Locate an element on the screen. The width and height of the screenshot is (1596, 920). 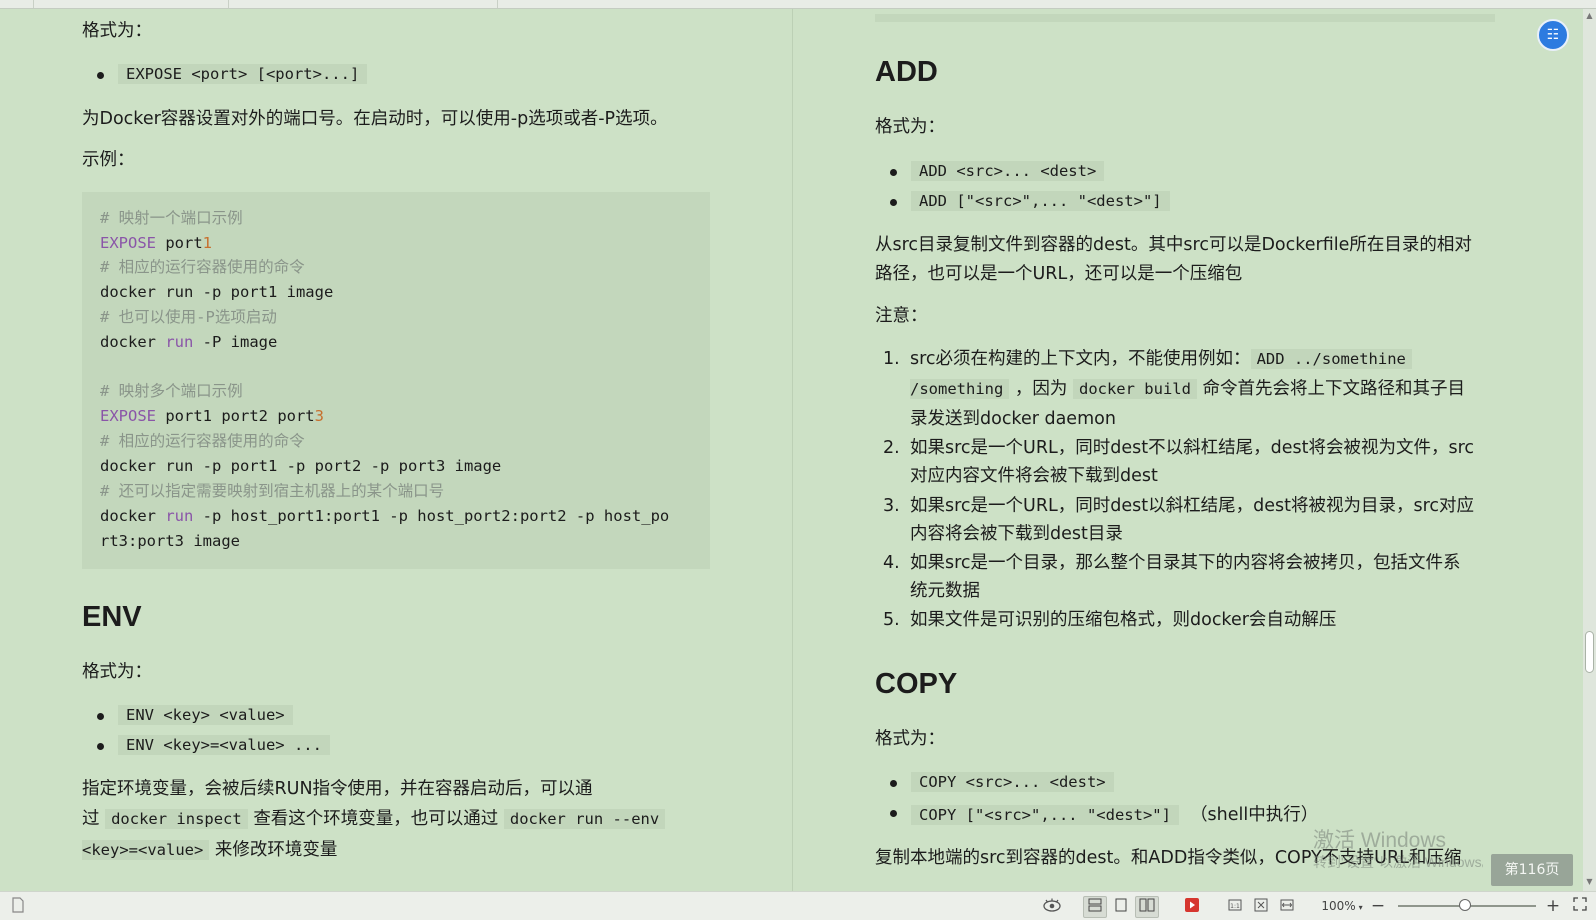
fit-width-icon is located at coordinates (1287, 907).